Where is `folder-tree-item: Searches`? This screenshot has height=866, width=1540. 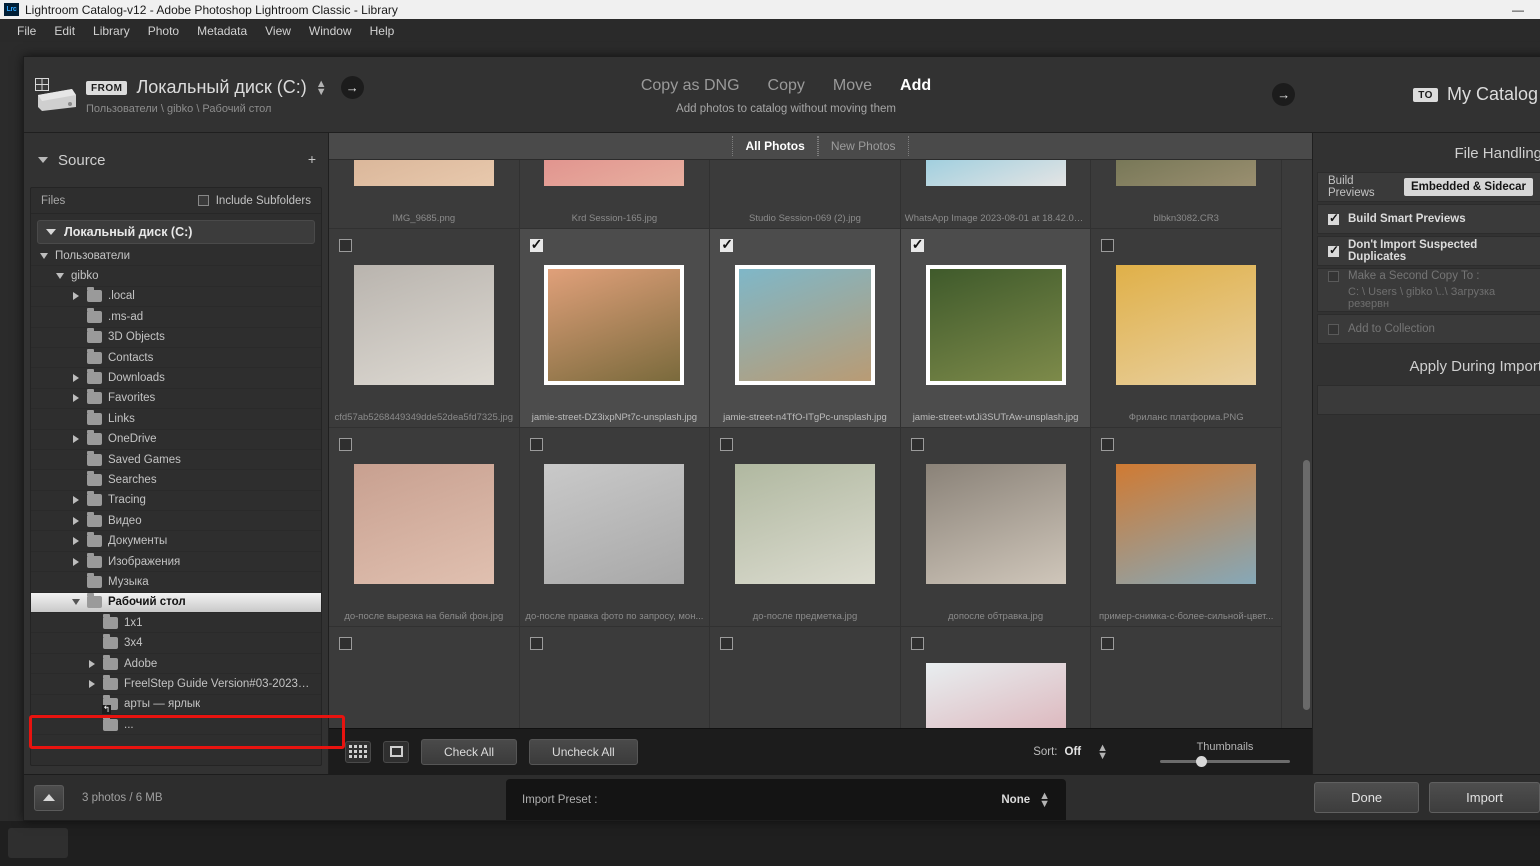 folder-tree-item: Searches is located at coordinates (176, 480).